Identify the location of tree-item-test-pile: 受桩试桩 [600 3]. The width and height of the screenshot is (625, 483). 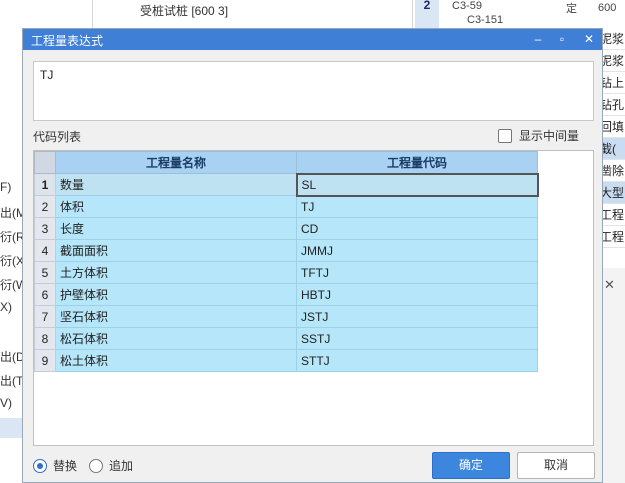
(184, 10).